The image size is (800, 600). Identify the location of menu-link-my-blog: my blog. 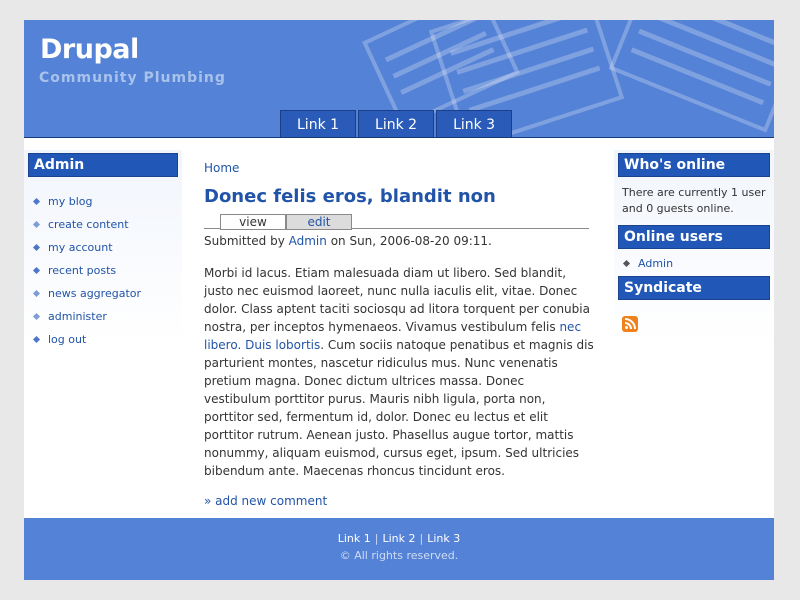
(70, 202).